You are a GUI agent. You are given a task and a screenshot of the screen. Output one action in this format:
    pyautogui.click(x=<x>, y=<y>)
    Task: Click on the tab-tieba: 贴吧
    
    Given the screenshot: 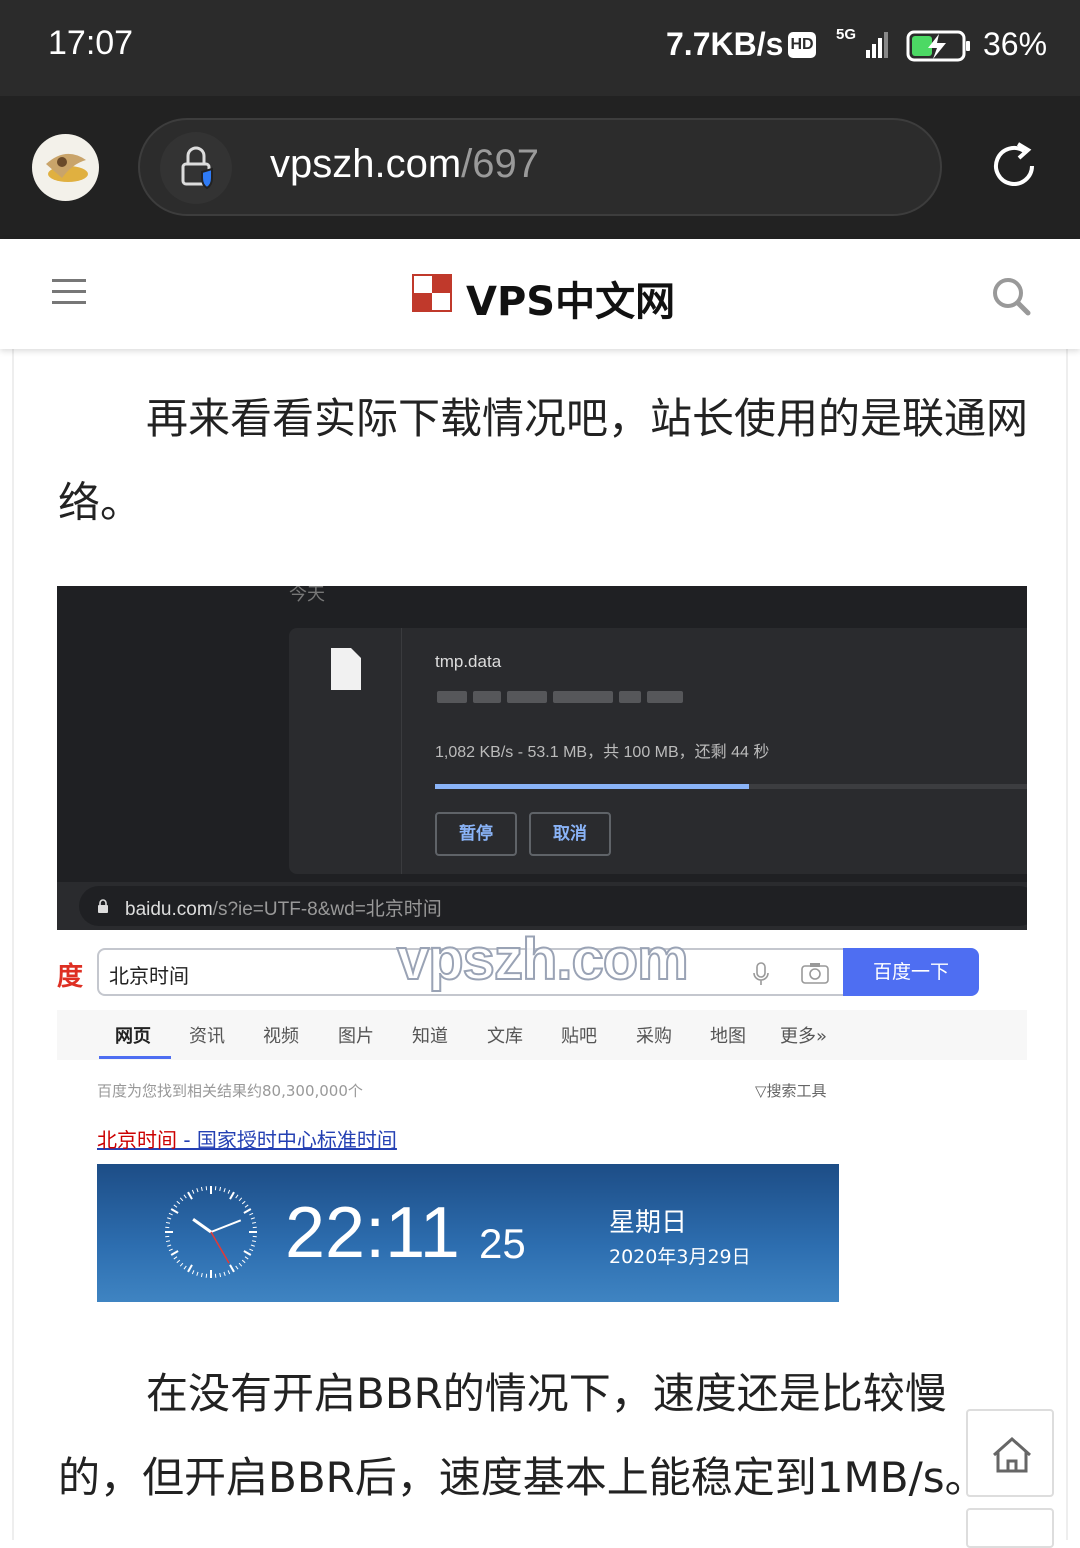 What is the action you would take?
    pyautogui.click(x=579, y=1035)
    